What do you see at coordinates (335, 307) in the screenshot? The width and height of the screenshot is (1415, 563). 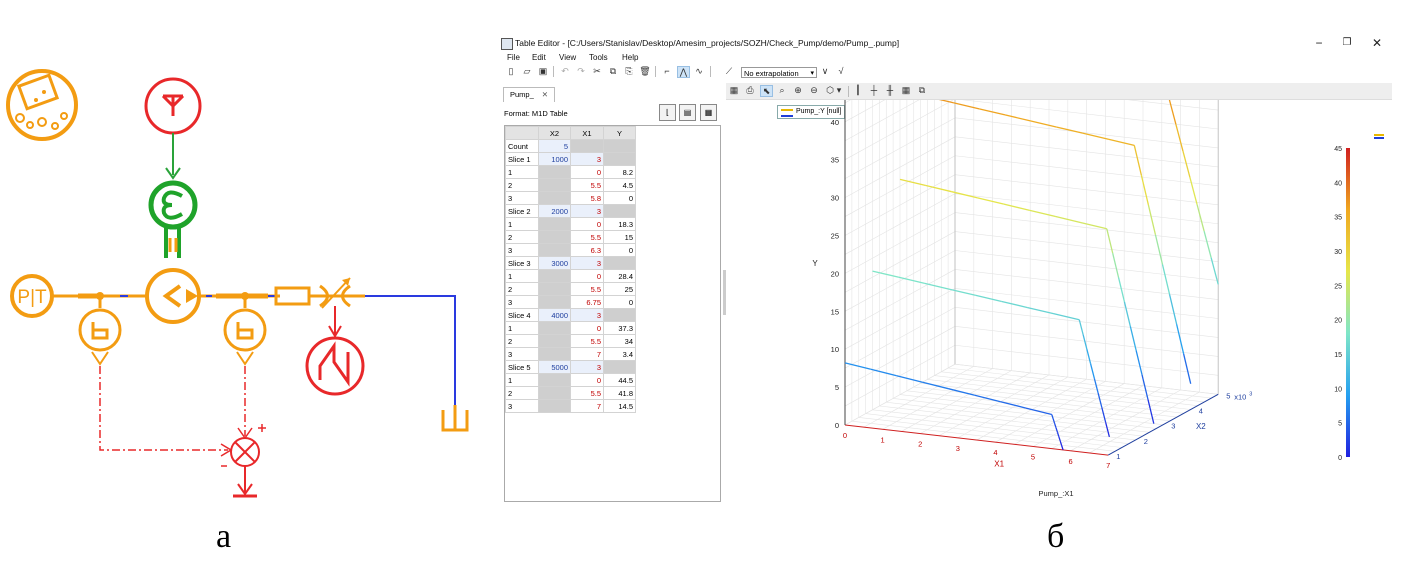 I see `variable-restriction-icon` at bounding box center [335, 307].